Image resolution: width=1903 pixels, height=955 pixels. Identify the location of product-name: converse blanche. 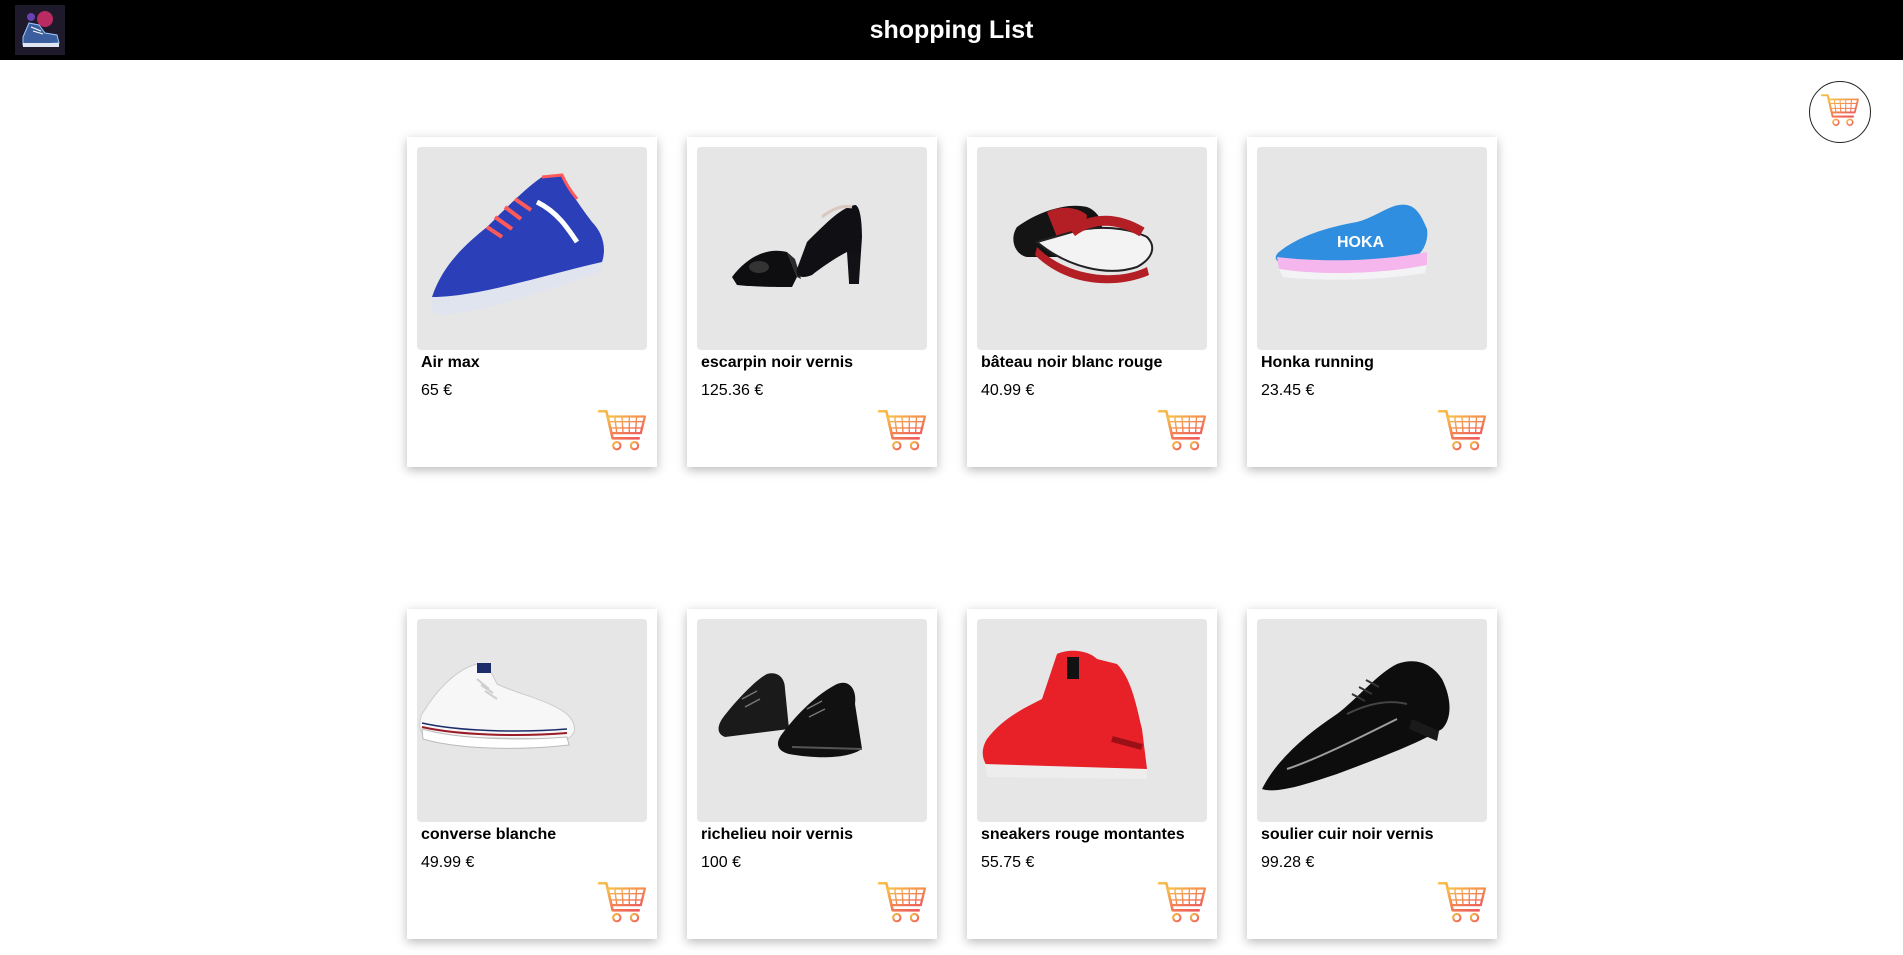
(489, 834).